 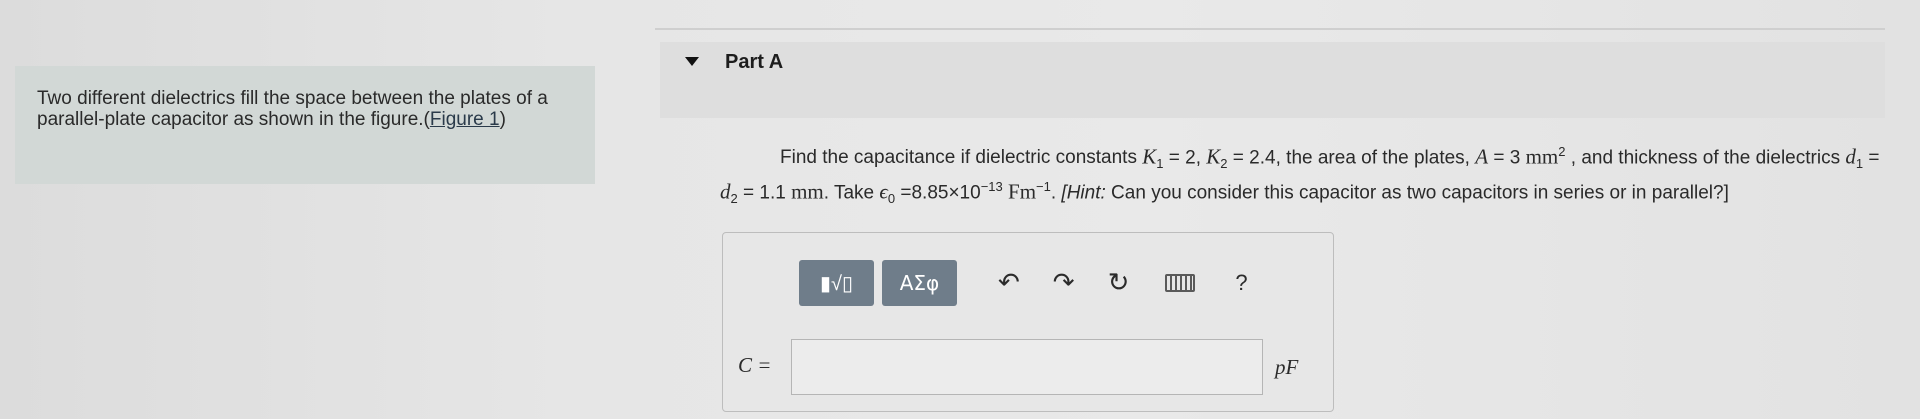 What do you see at coordinates (1028, 322) in the screenshot?
I see `answer-panel: ▮√▯ ΑΣφ ↶ ↷ ↻ ? C = pF` at bounding box center [1028, 322].